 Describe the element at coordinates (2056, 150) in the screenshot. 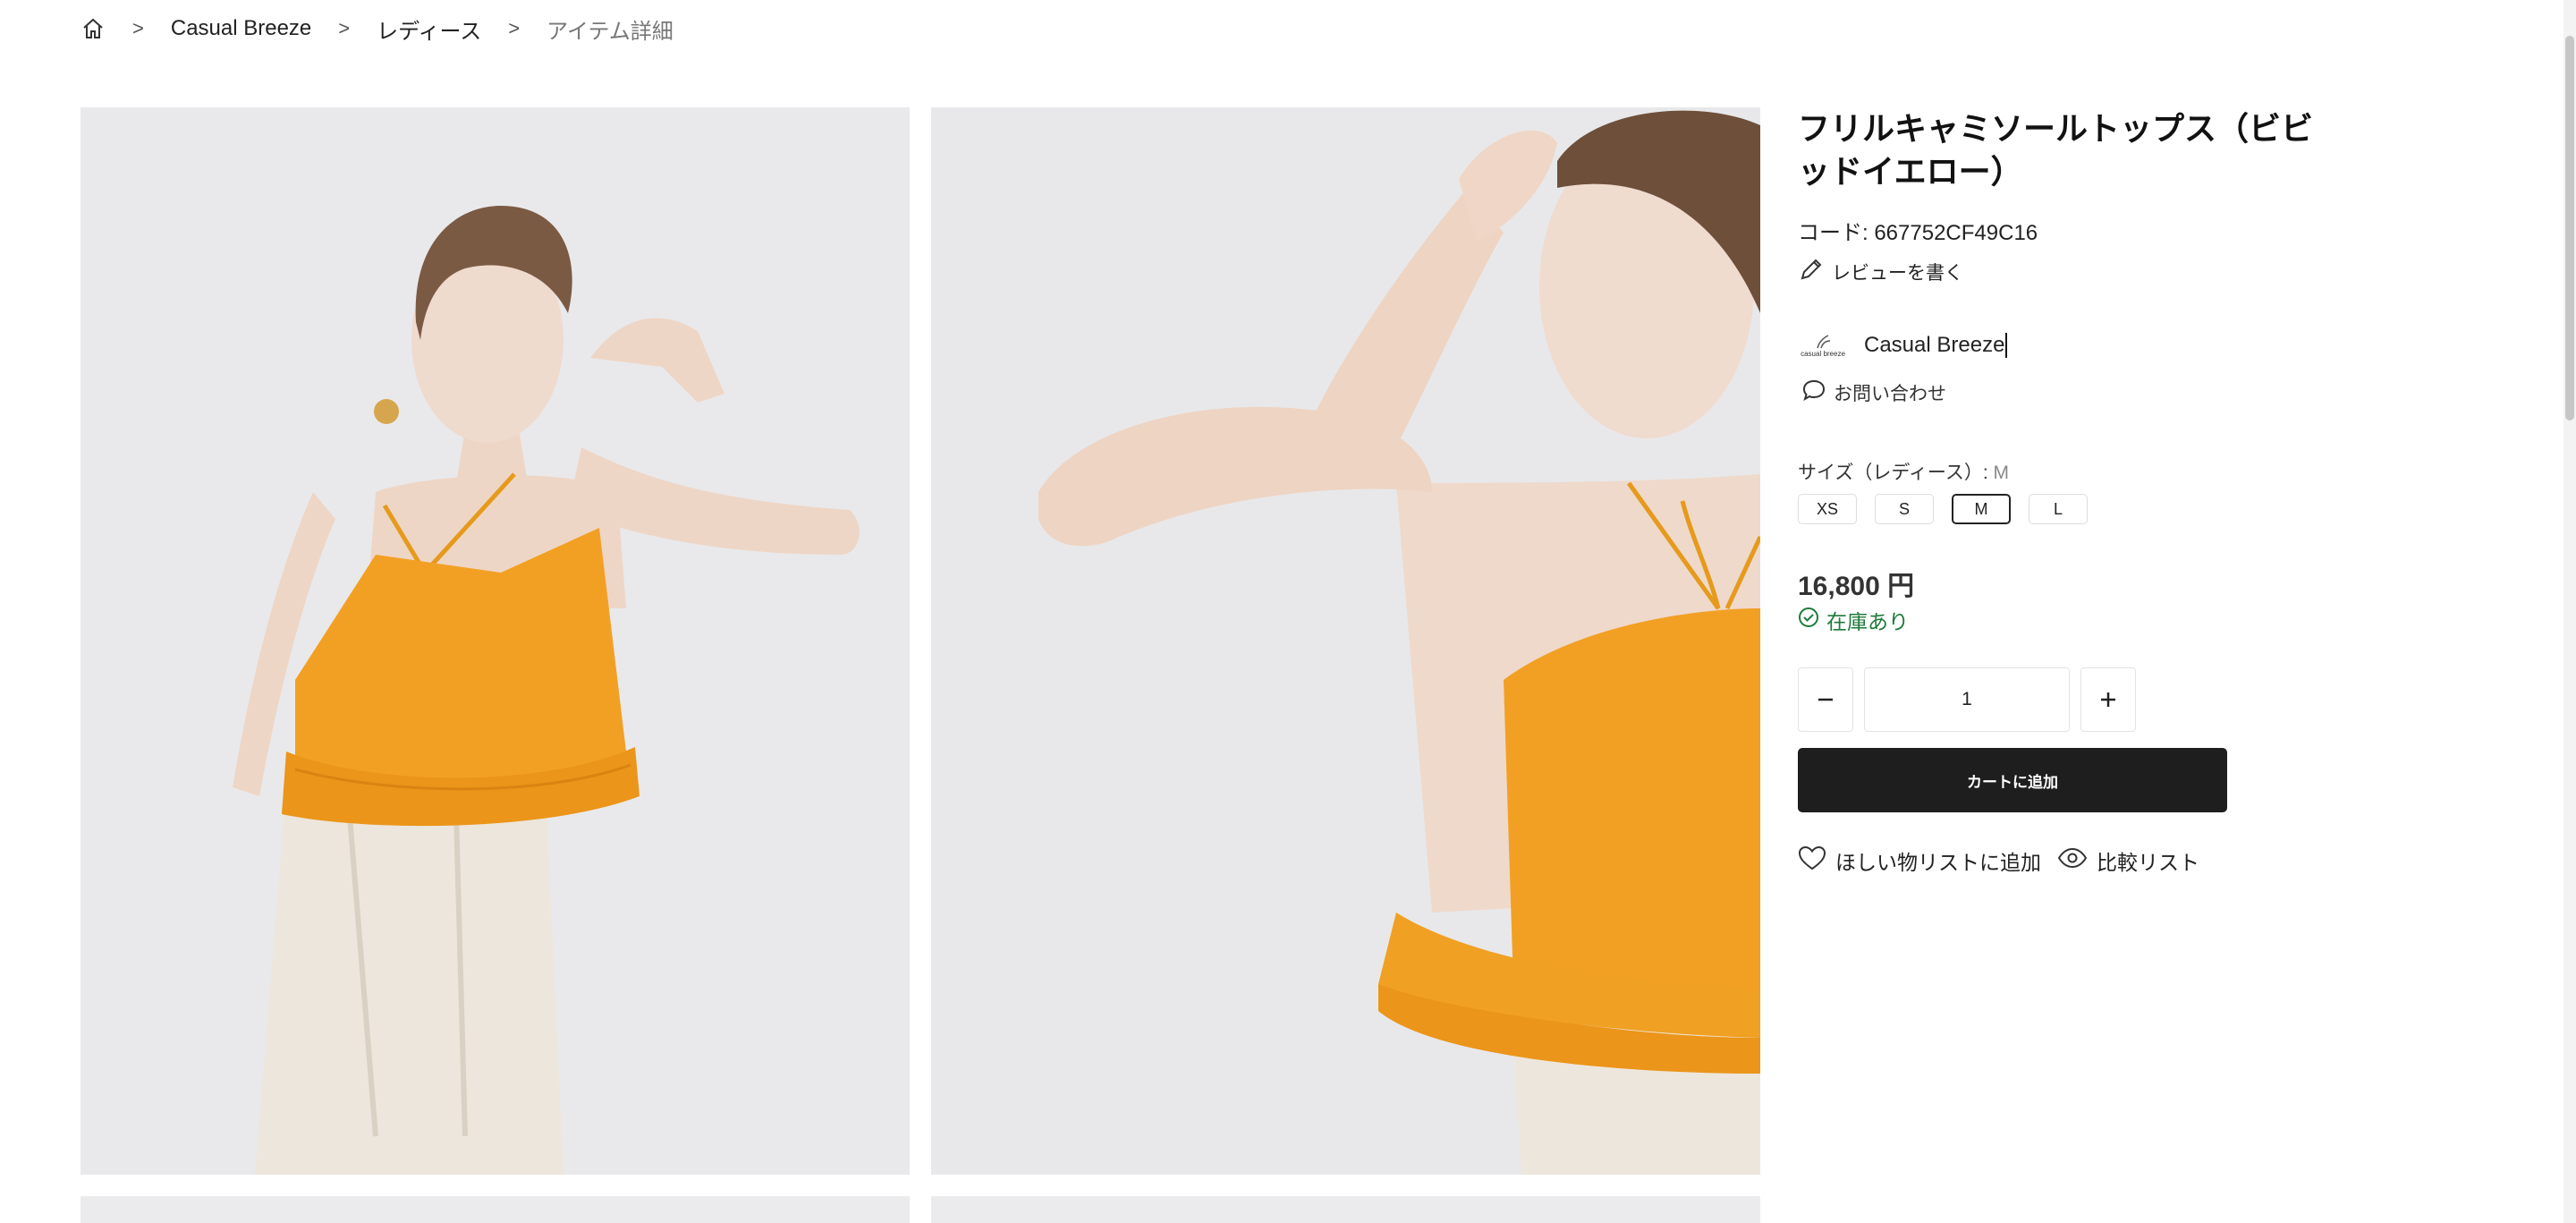

I see `product-title: フリルキャミソールトップス（ビビッドイエロー）` at that location.